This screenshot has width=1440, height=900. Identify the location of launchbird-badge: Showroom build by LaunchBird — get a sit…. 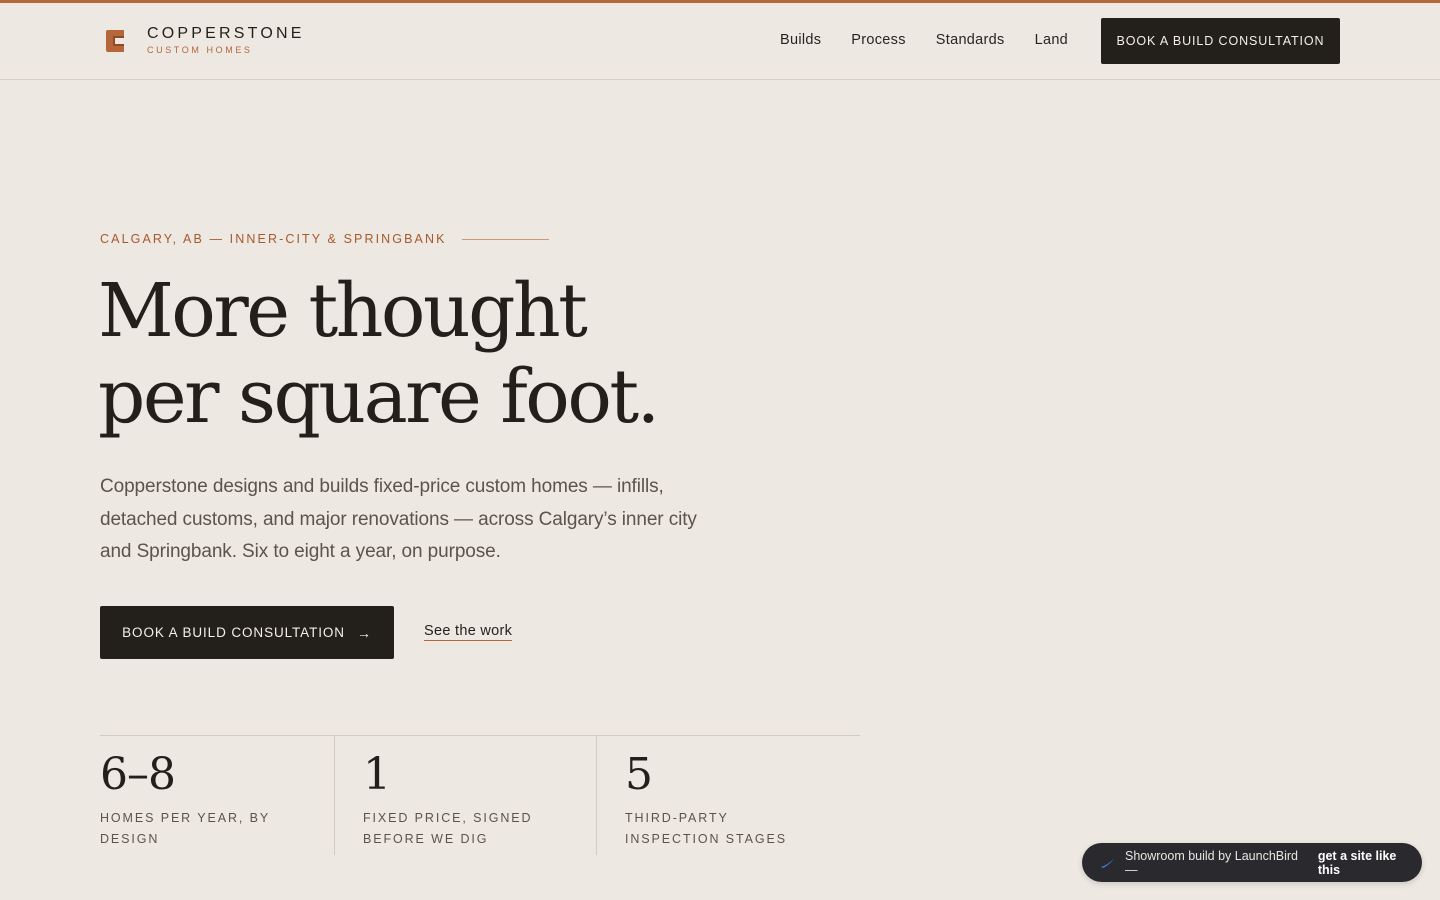
(1252, 862).